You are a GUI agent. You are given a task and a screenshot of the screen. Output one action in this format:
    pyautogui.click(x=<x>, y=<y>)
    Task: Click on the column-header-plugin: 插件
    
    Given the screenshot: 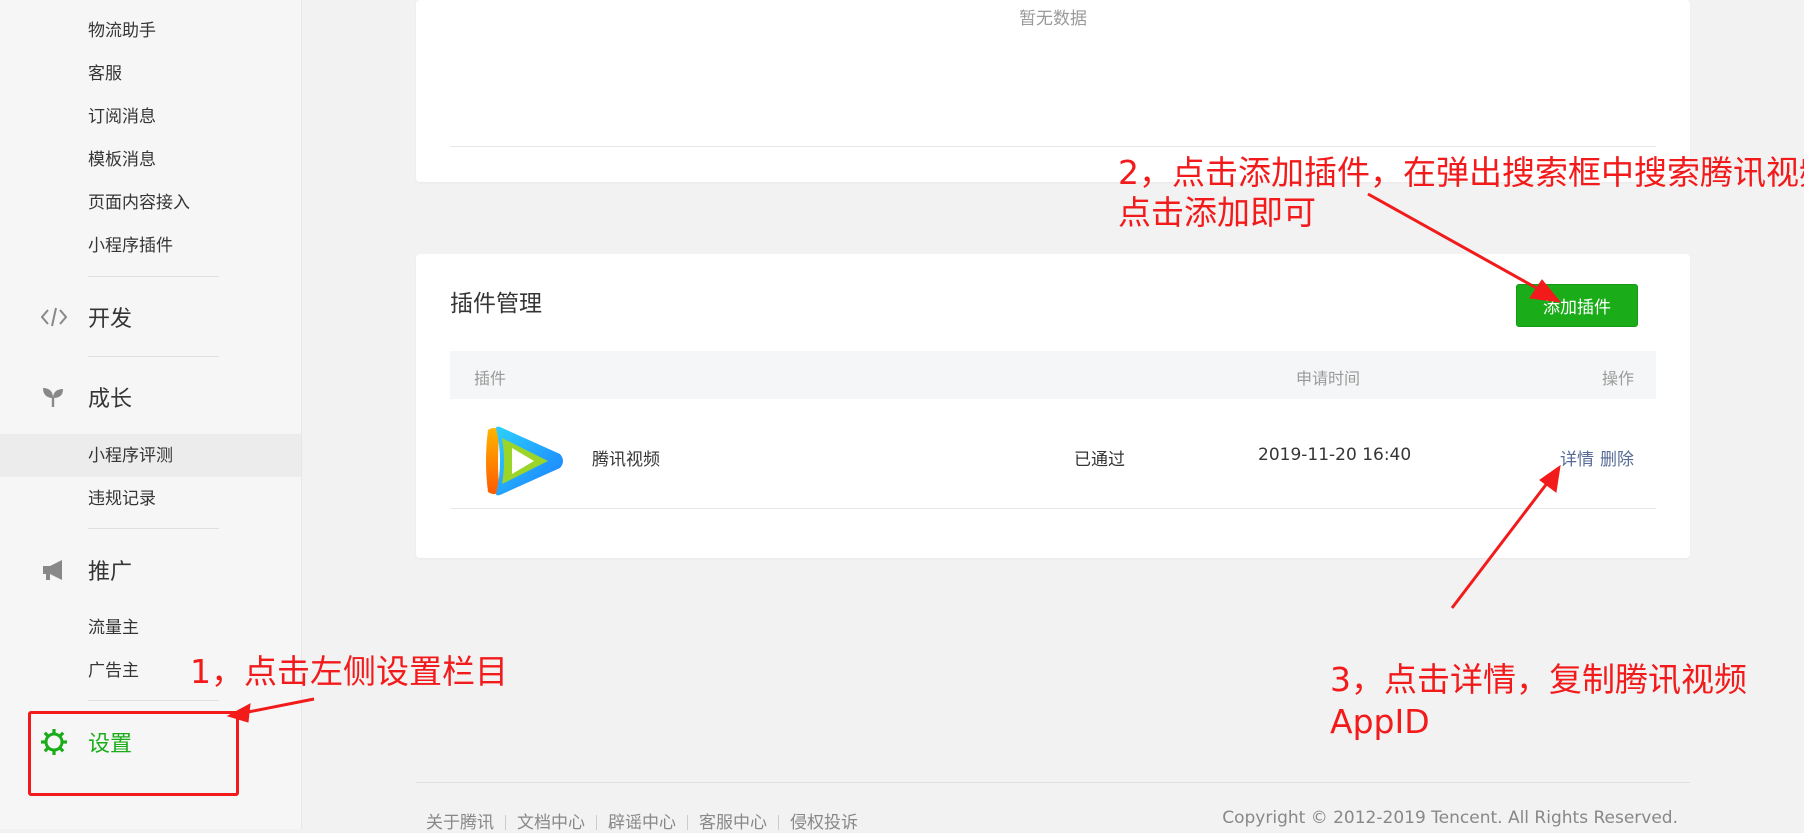 What is the action you would take?
    pyautogui.click(x=490, y=378)
    